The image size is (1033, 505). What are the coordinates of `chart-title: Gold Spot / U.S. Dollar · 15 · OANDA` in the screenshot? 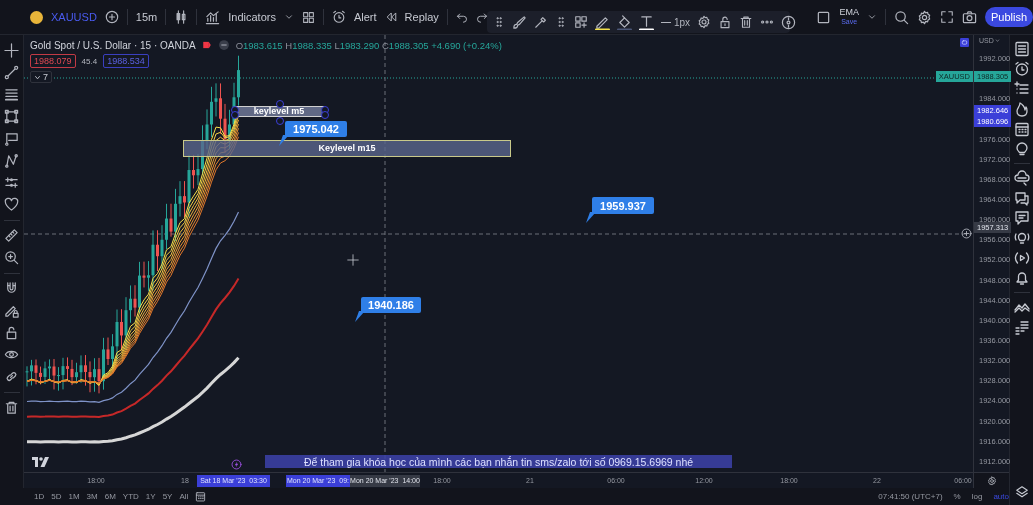 It's located at (113, 45).